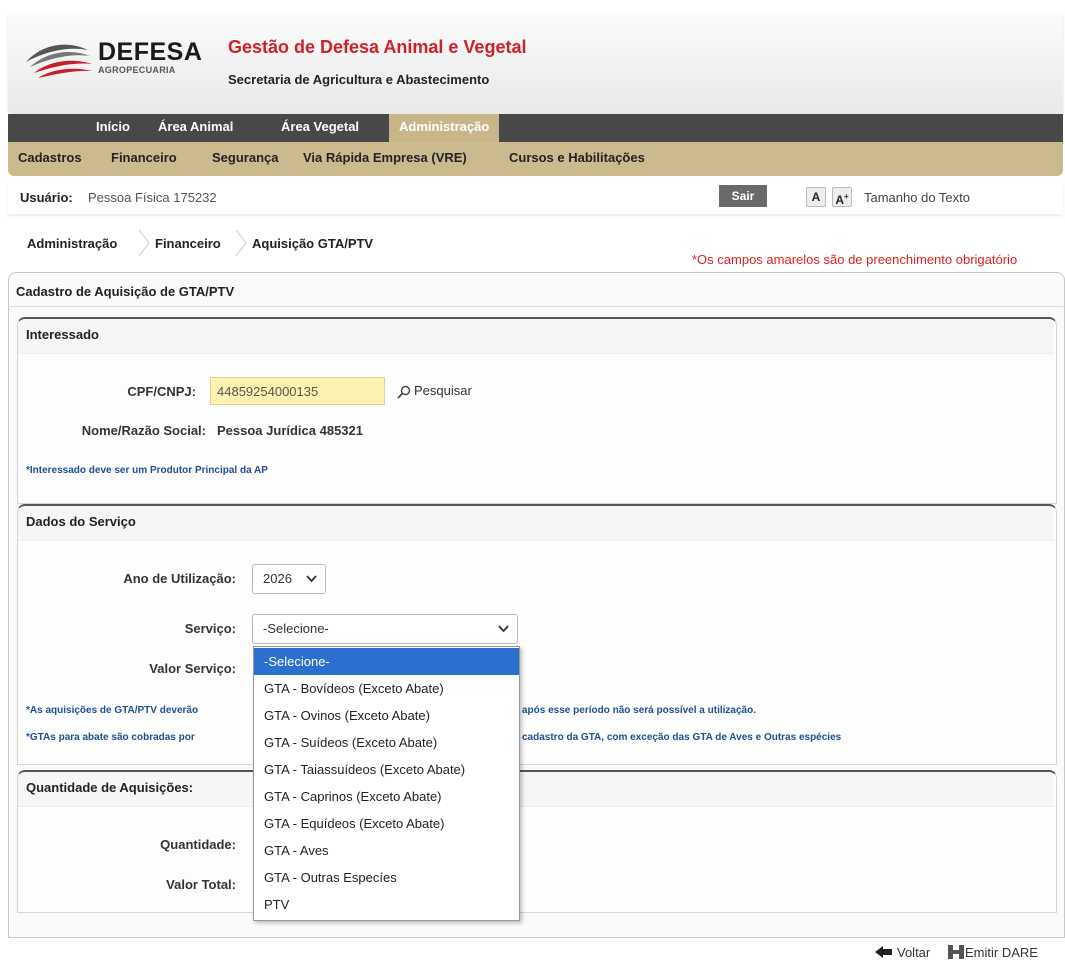 The image size is (1065, 962). What do you see at coordinates (536, 523) in the screenshot?
I see `servico-header` at bounding box center [536, 523].